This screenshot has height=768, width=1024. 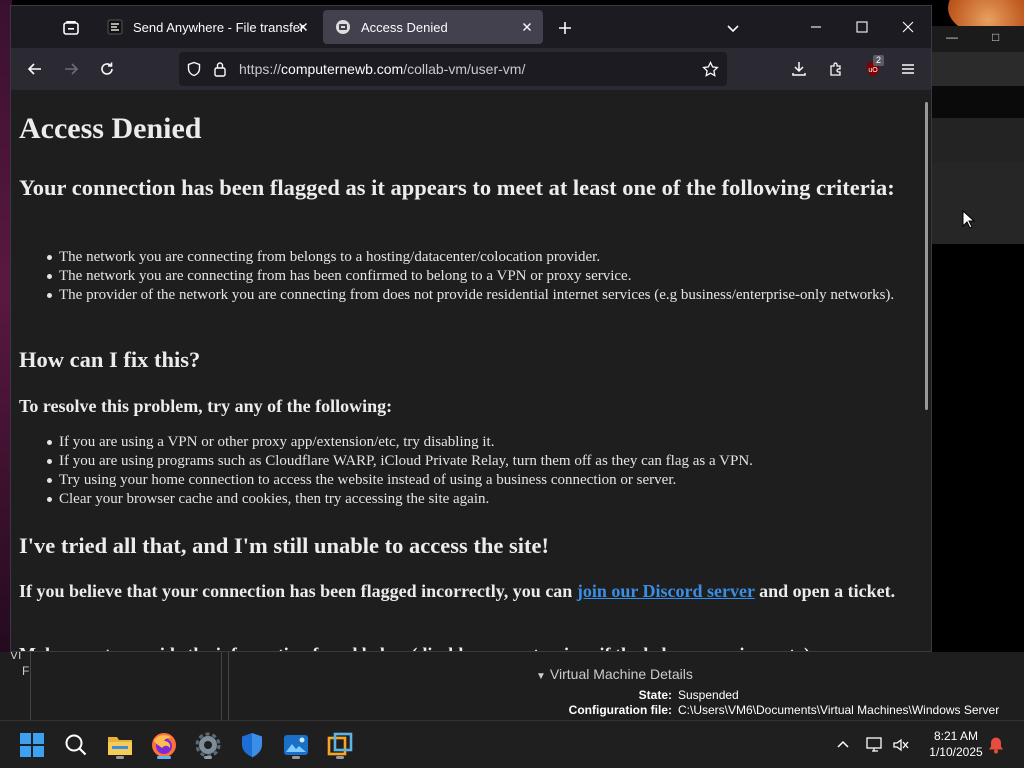 I want to click on extensions-puzzle-icon, so click(x=836, y=69).